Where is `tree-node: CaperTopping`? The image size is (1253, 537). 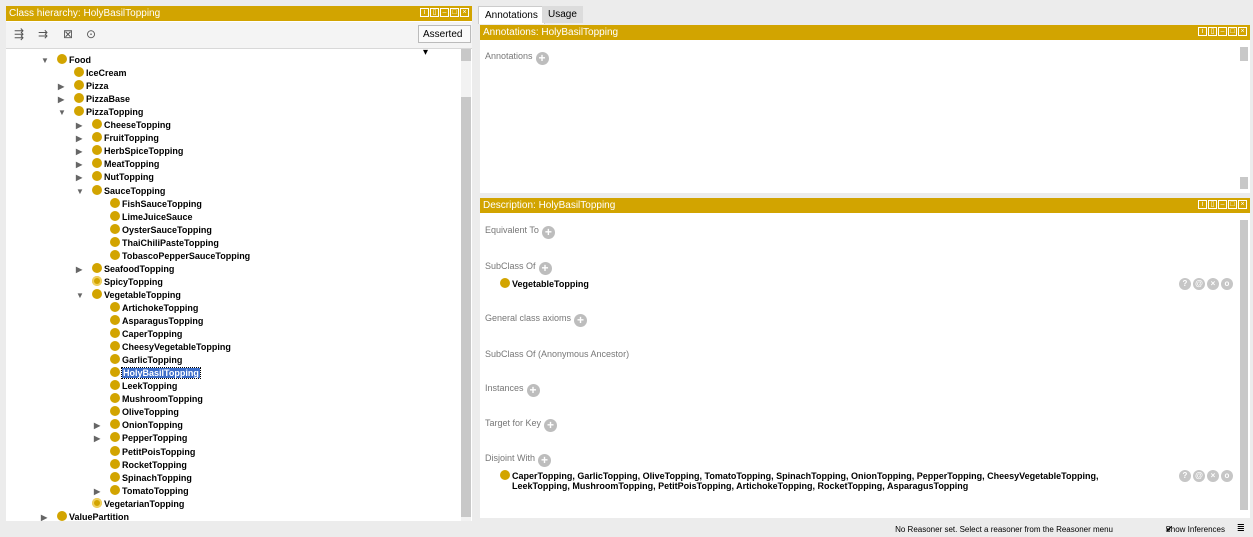
tree-node: CaperTopping is located at coordinates (146, 334).